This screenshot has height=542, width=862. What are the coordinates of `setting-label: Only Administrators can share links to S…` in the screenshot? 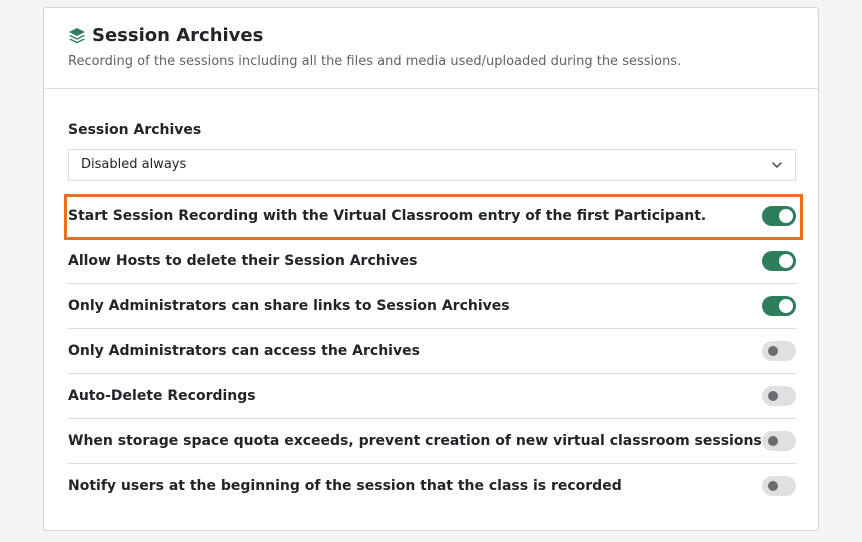 It's located at (289, 306).